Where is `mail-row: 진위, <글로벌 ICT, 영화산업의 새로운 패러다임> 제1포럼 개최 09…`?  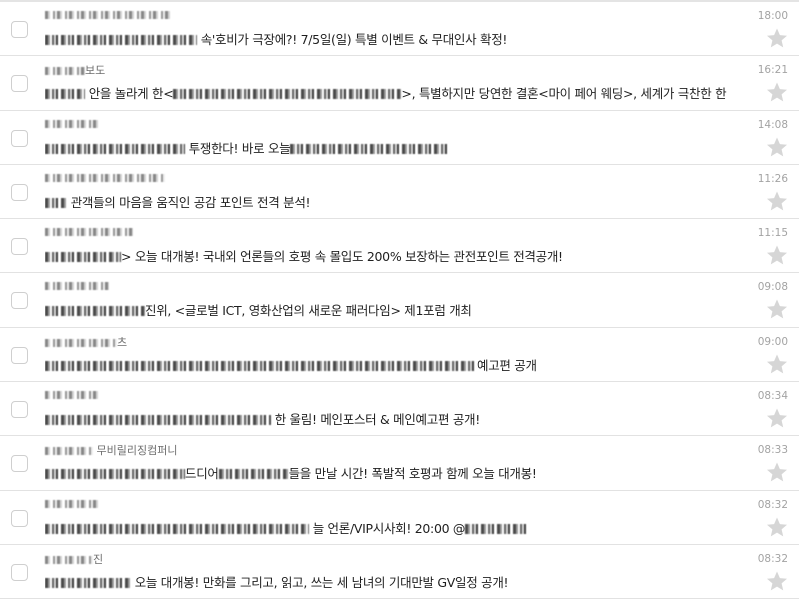 mail-row: 진위, <글로벌 ICT, 영화산업의 새로운 패러다임> 제1포럼 개최 09… is located at coordinates (399, 300).